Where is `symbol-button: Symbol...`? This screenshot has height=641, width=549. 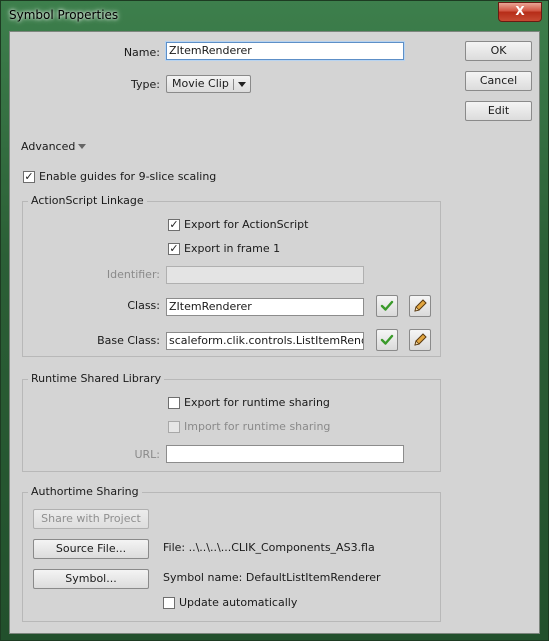 symbol-button: Symbol... is located at coordinates (91, 579).